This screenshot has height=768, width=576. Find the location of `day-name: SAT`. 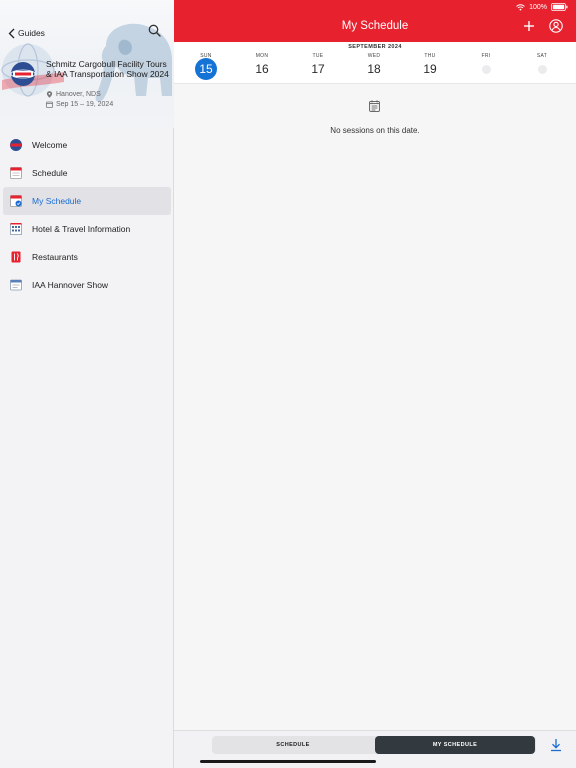

day-name: SAT is located at coordinates (542, 56).